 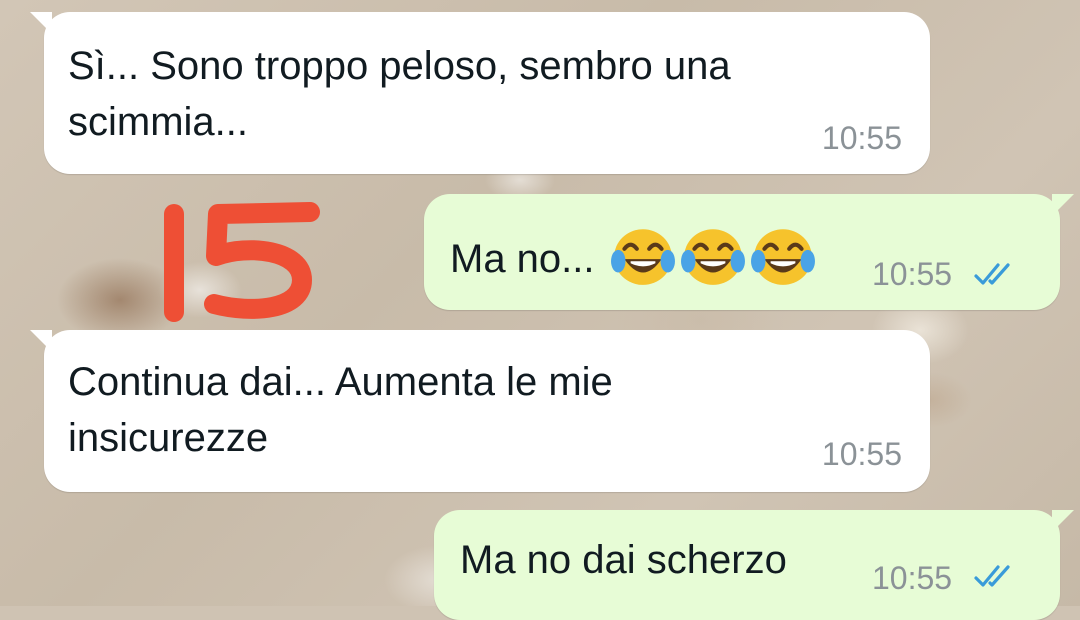 I want to click on message-bubble-outgoing: Ma no dai scherzo 10:55, so click(x=754, y=565).